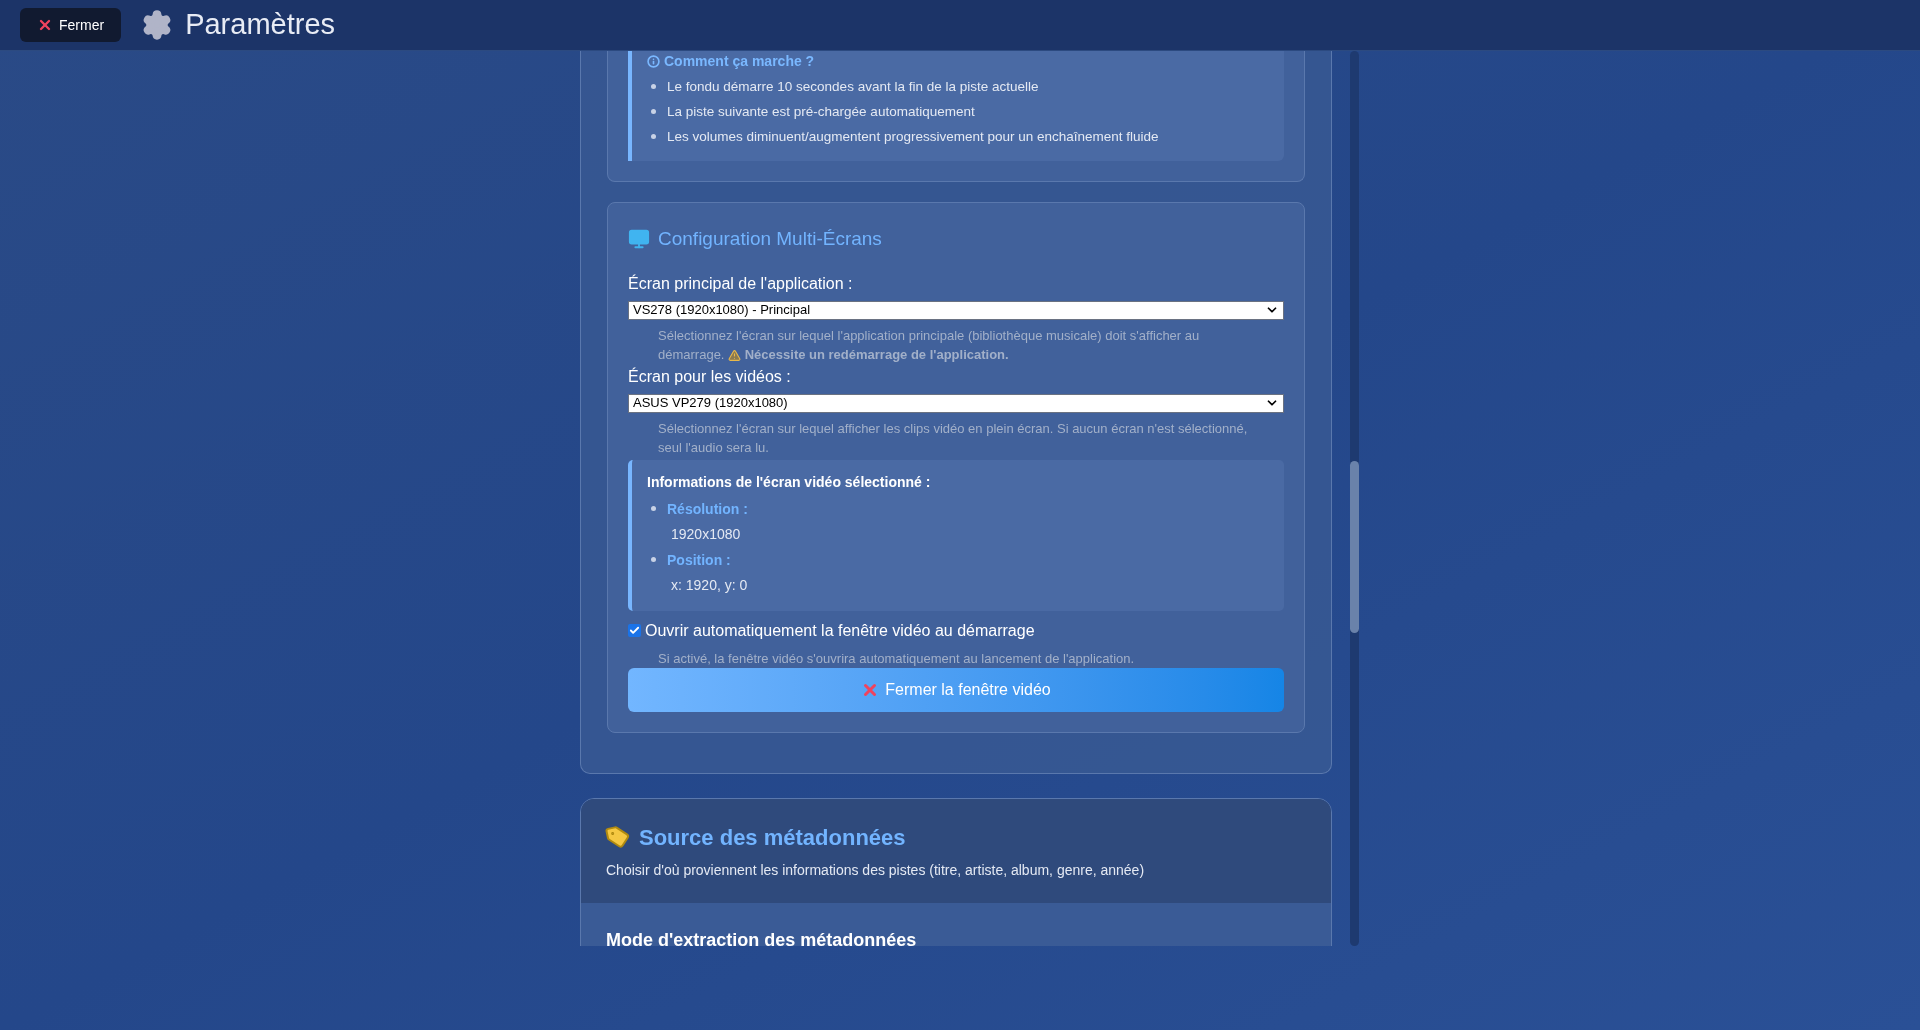 This screenshot has width=1920, height=1030. What do you see at coordinates (913, 137) in the screenshot?
I see `info-item: Les volumes diminuent/augmentent progressivement pour un enchaînement fluide` at bounding box center [913, 137].